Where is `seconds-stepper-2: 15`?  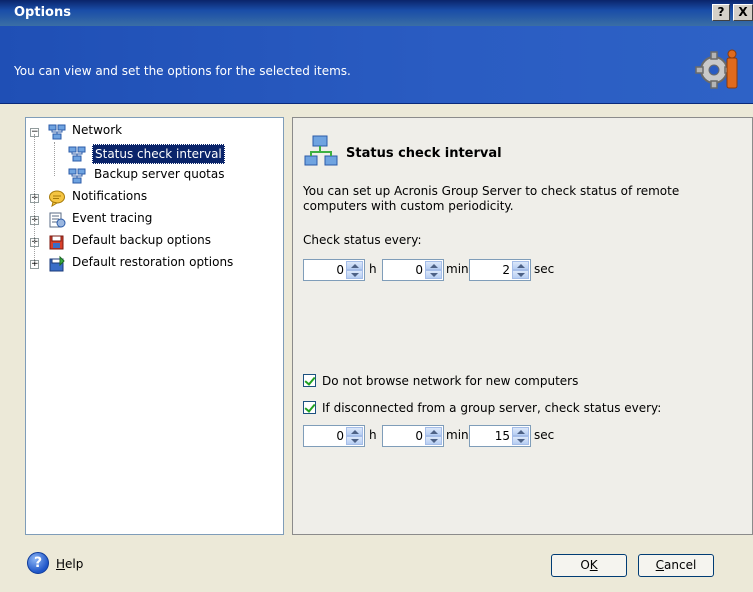
seconds-stepper-2: 15 is located at coordinates (500, 436).